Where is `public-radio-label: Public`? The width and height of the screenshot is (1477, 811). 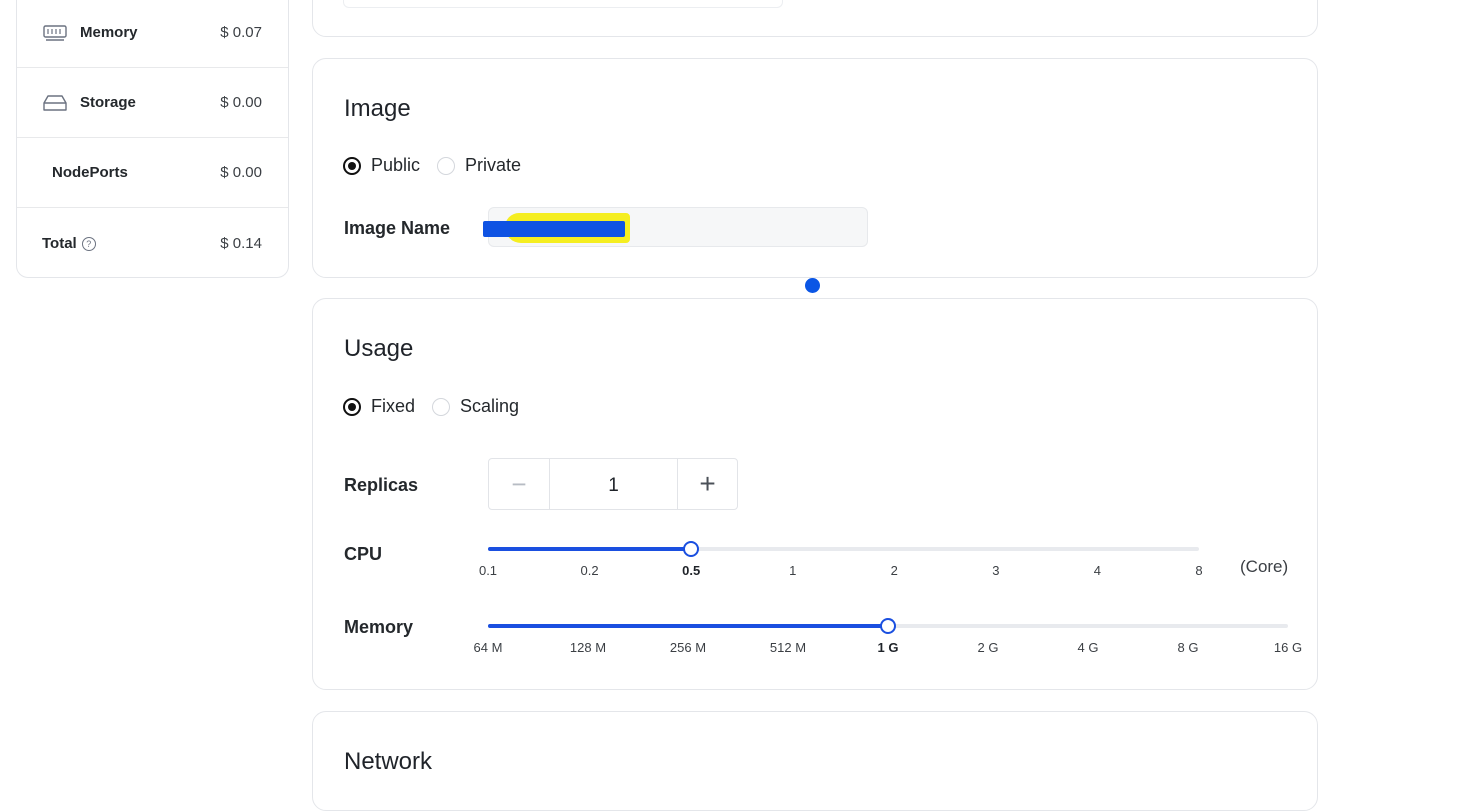
public-radio-label: Public is located at coordinates (395, 165).